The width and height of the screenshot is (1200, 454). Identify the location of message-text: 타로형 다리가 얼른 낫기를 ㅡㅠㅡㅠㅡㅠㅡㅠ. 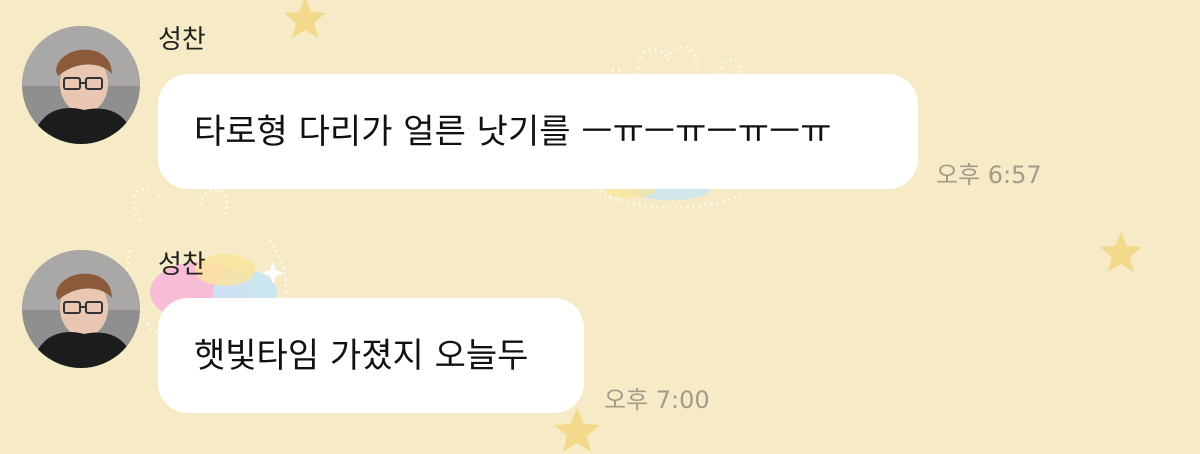
(513, 131).